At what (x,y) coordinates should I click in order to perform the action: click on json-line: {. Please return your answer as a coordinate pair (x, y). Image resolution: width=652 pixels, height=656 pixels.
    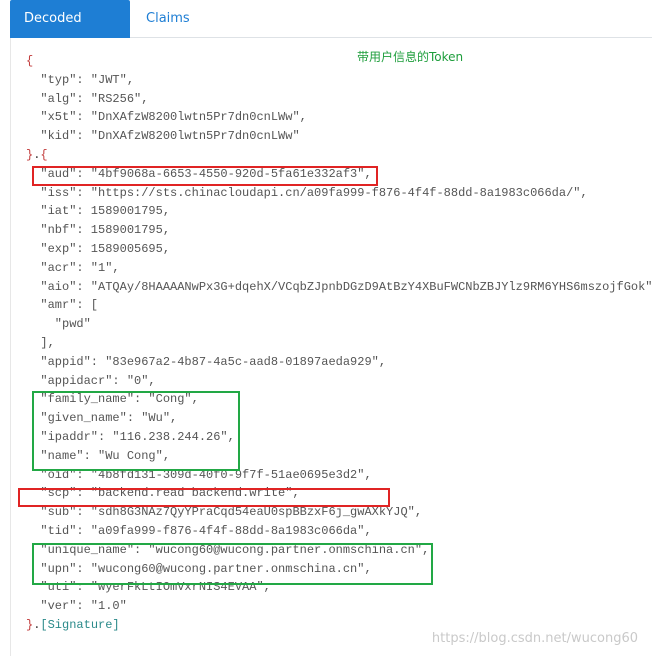
    Looking at the image, I should click on (339, 61).